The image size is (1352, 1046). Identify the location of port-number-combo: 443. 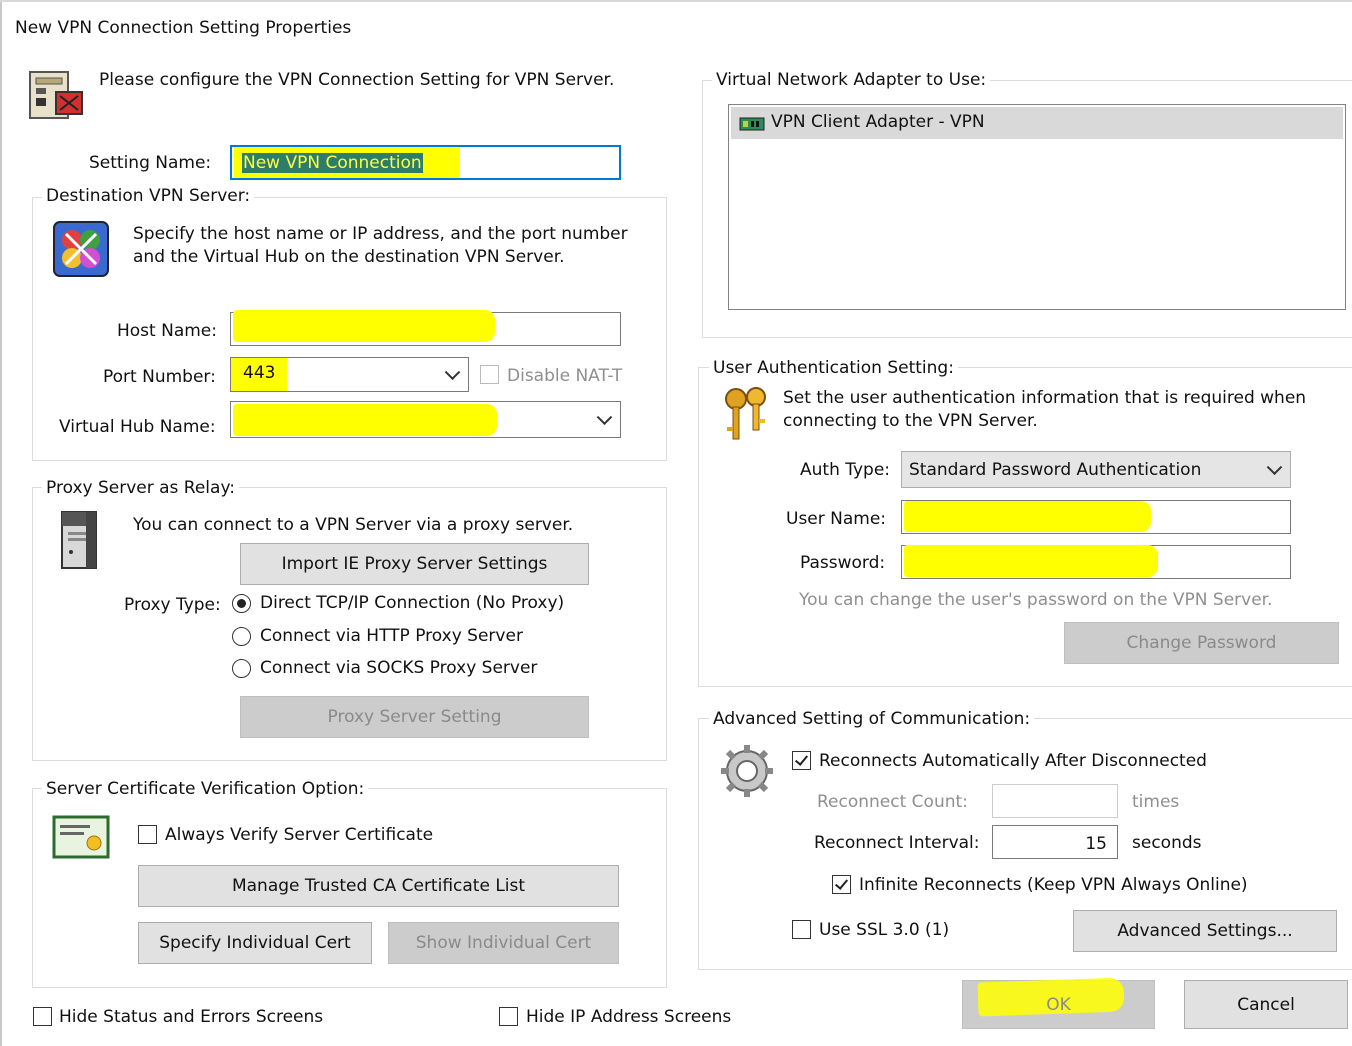
(349, 374).